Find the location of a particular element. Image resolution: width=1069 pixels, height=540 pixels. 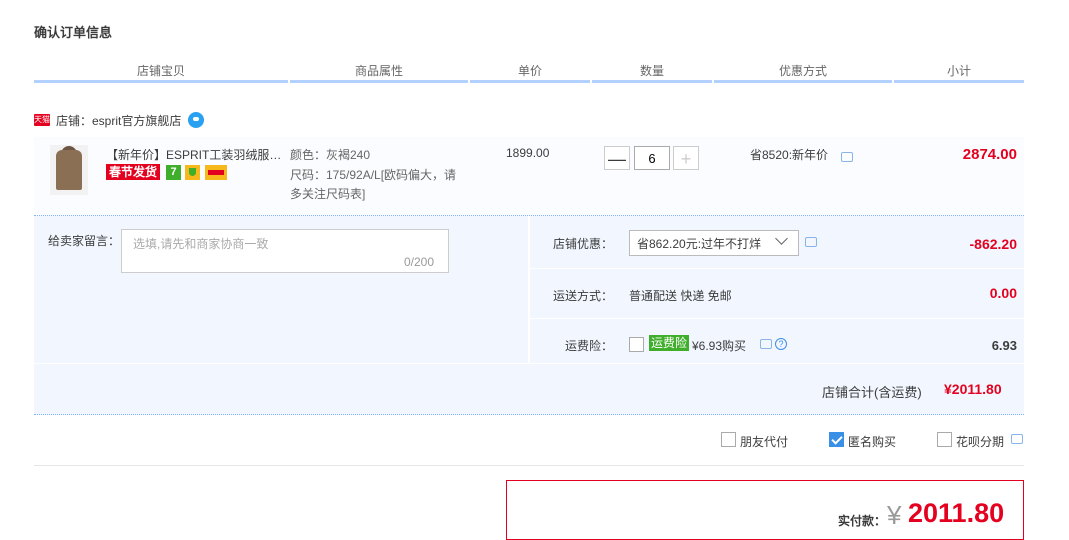

shop-row: 天猫 店铺：esprit官方旗舰店 is located at coordinates (119, 120).